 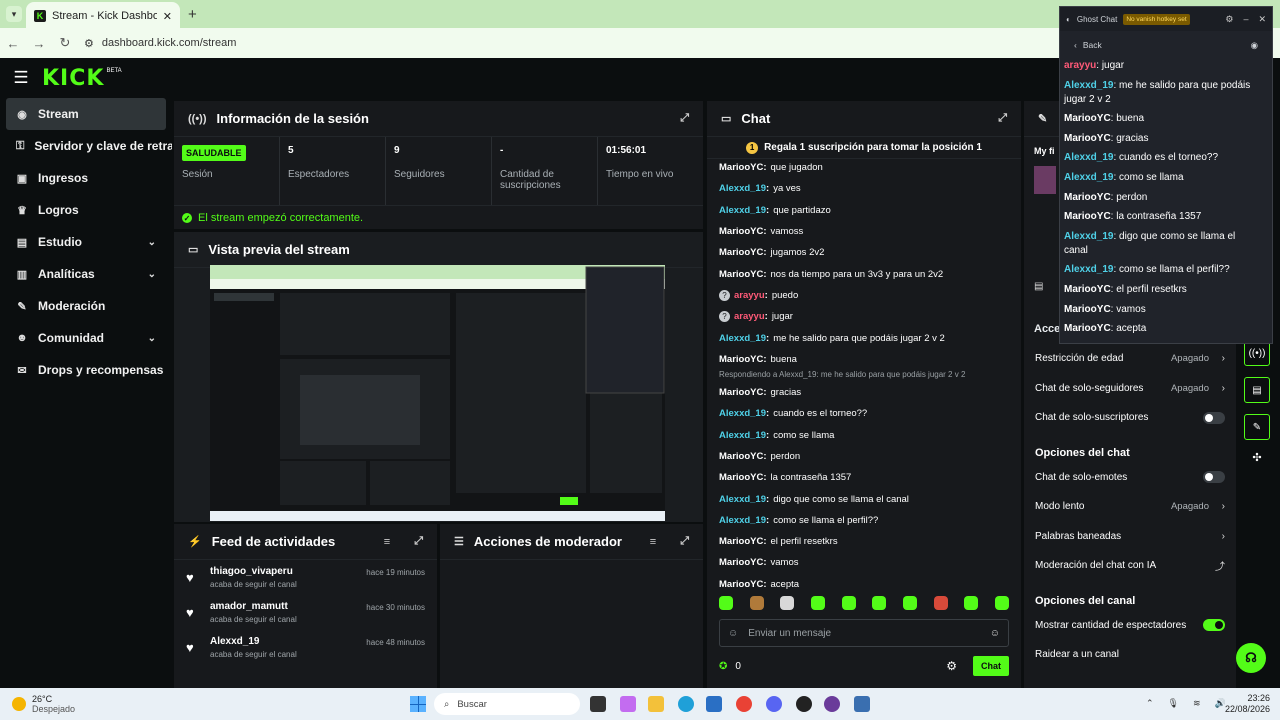 I want to click on emotes-only-toggle, so click(x=1214, y=477).